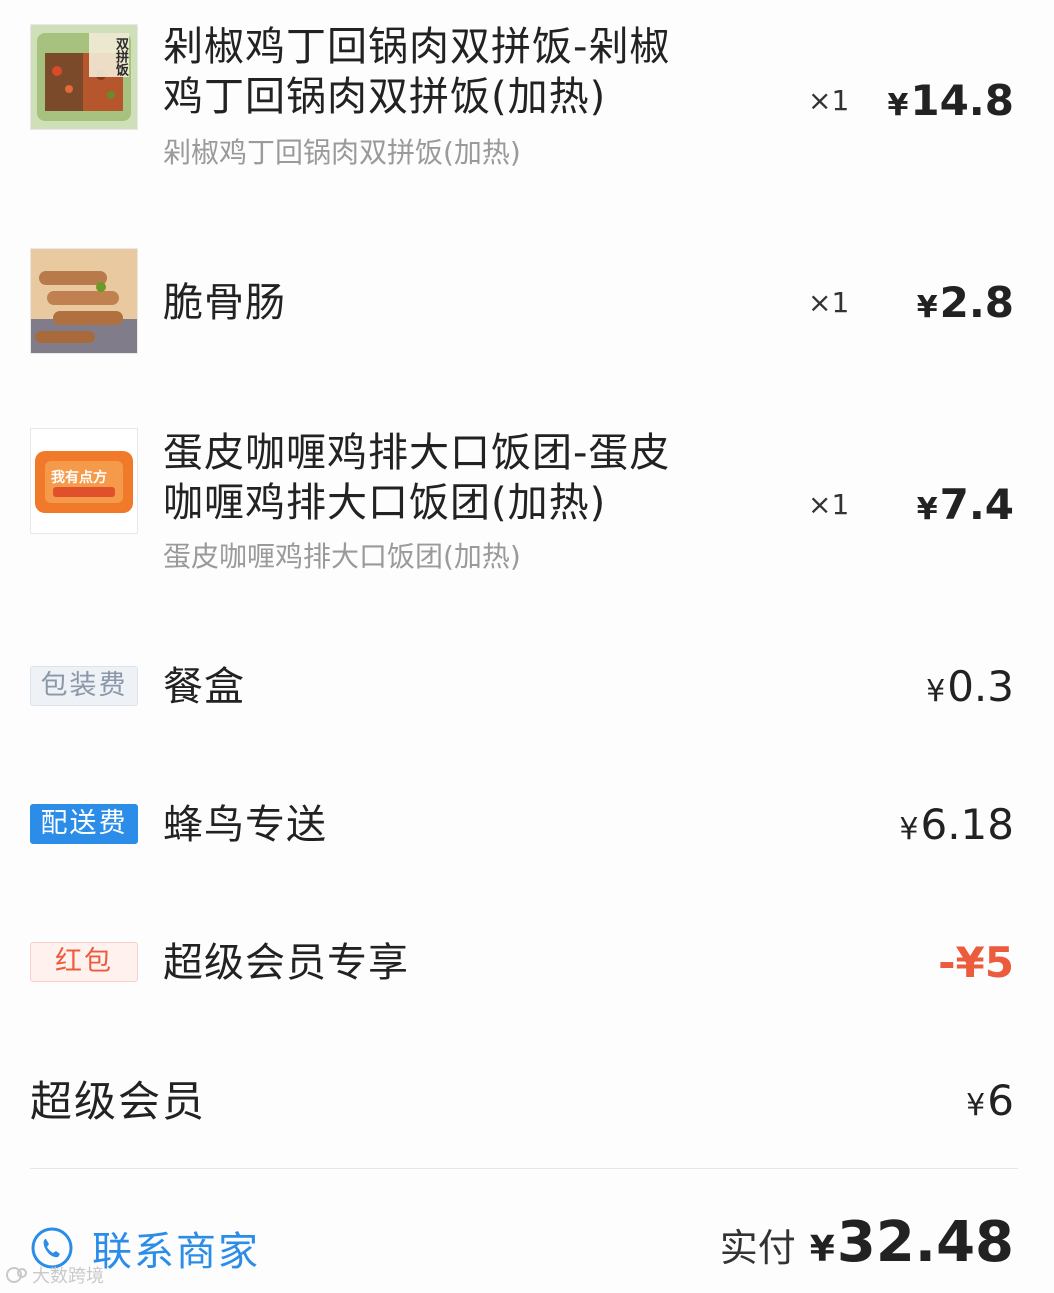 This screenshot has width=1054, height=1293. What do you see at coordinates (16, 1275) in the screenshot?
I see `watermark-logo-icon` at bounding box center [16, 1275].